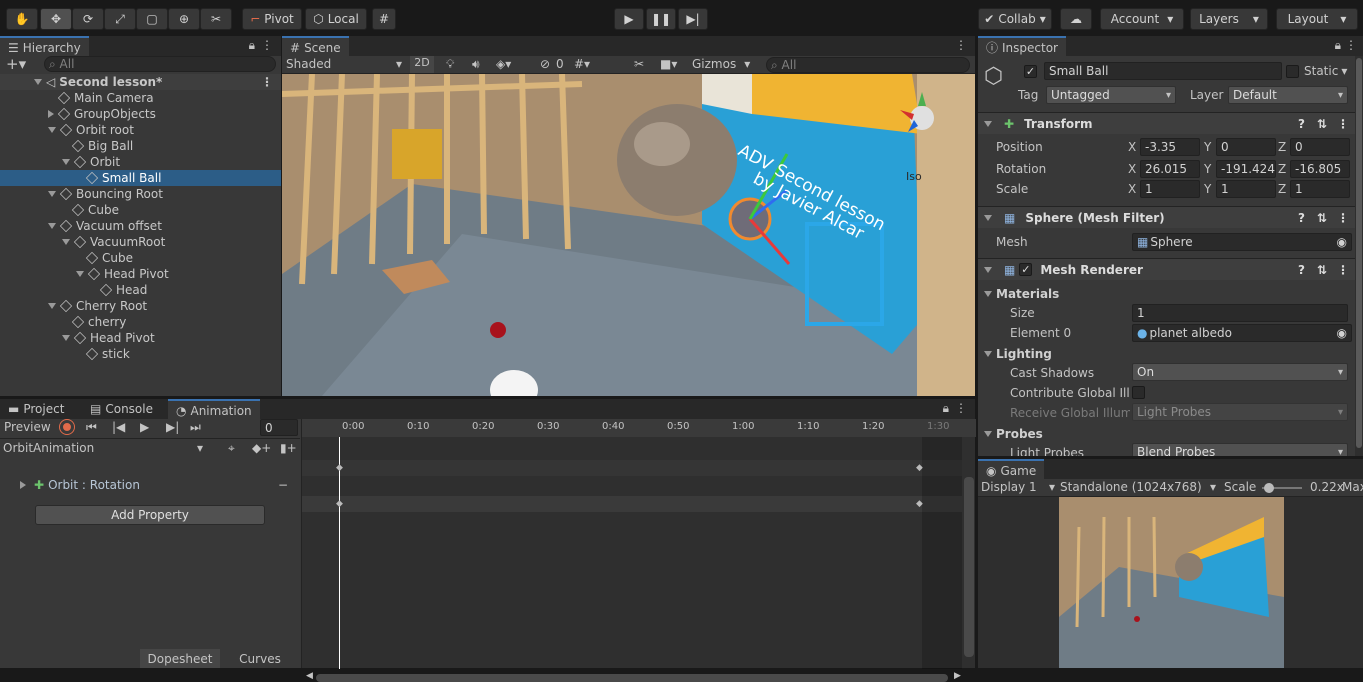 The height and width of the screenshot is (682, 1363). Describe the element at coordinates (1138, 392) in the screenshot. I see `contribute-gi-checkbox` at that location.